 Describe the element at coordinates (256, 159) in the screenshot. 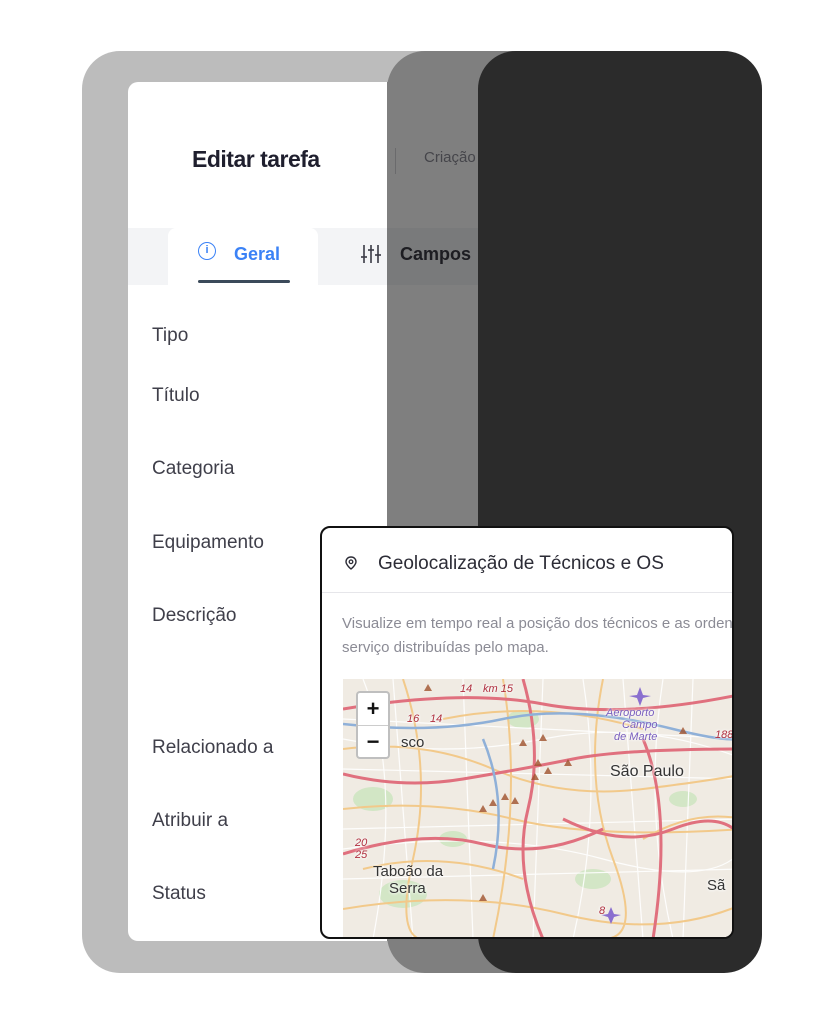

I see `page-title: Editar tarefa` at that location.